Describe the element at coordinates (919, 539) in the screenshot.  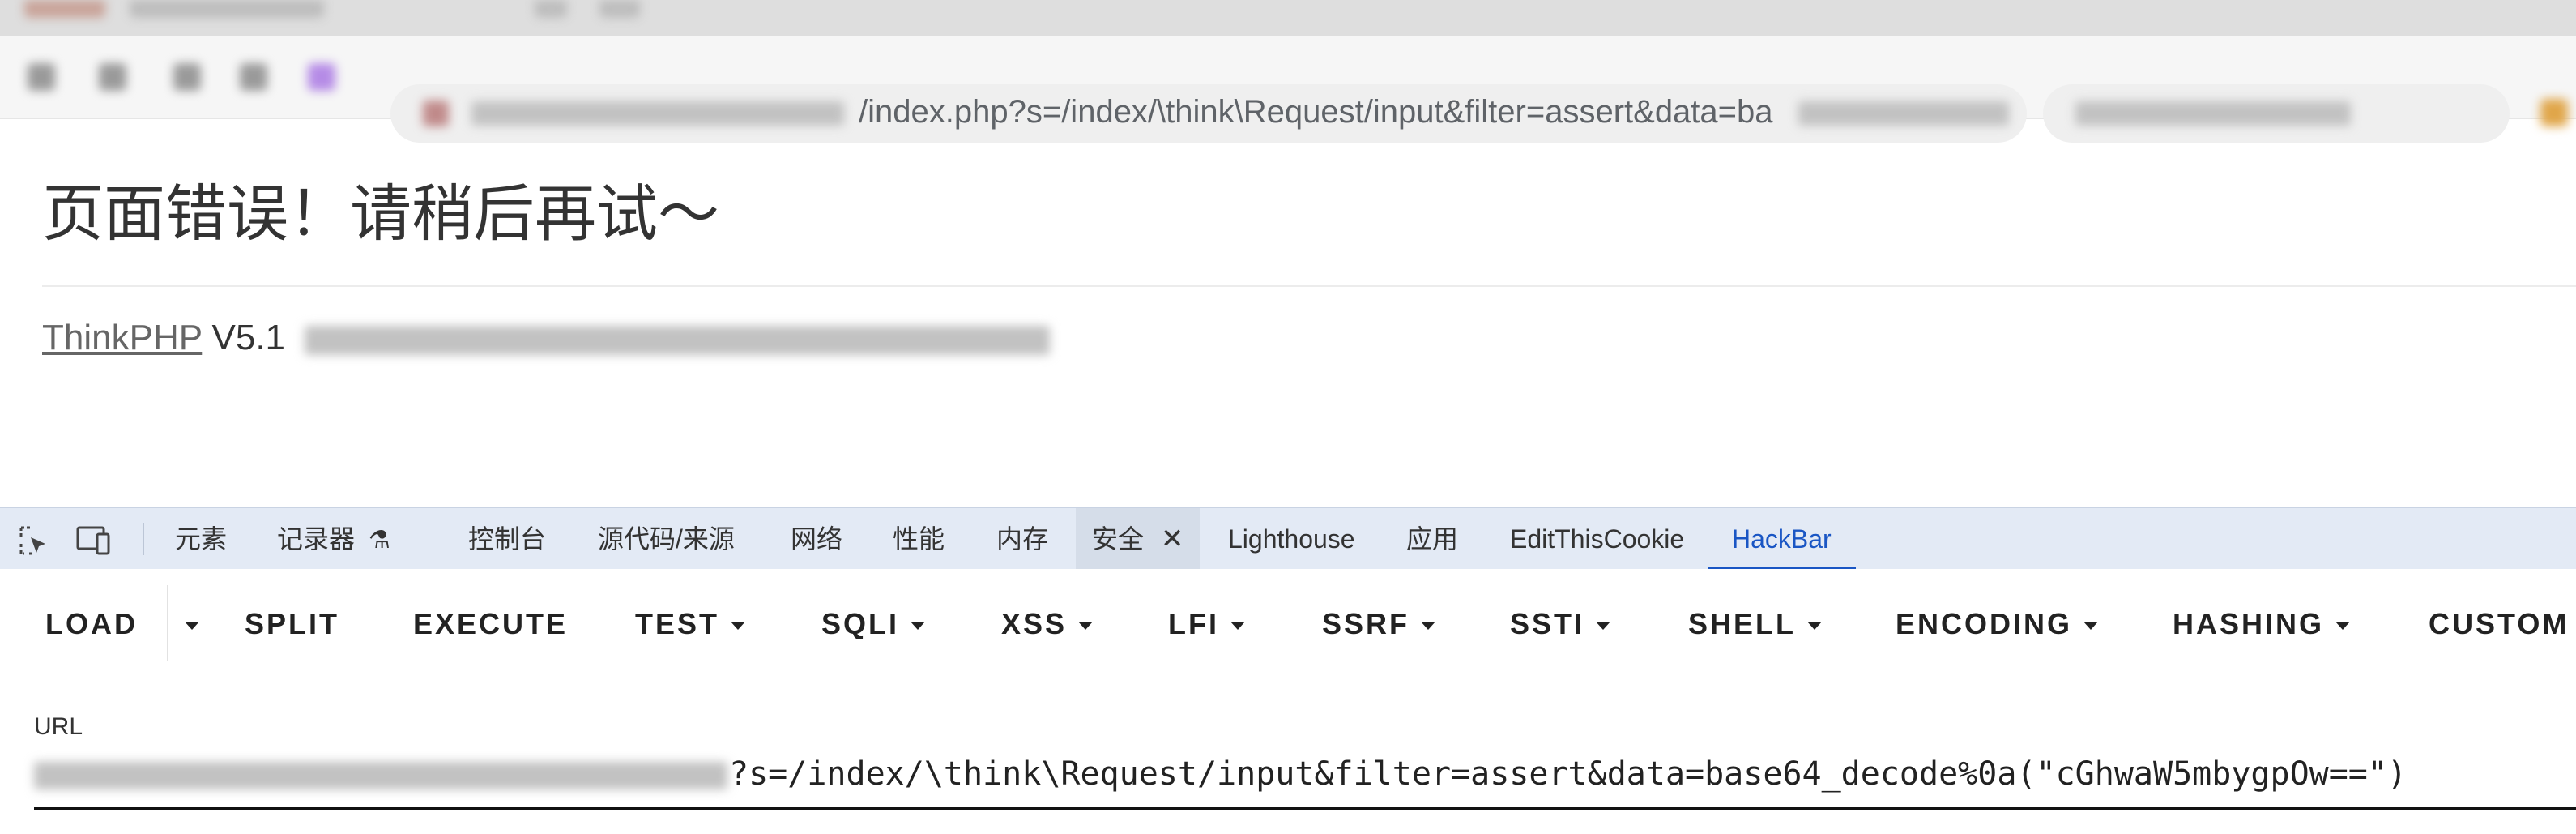
I see `tab-performance: 性能` at that location.